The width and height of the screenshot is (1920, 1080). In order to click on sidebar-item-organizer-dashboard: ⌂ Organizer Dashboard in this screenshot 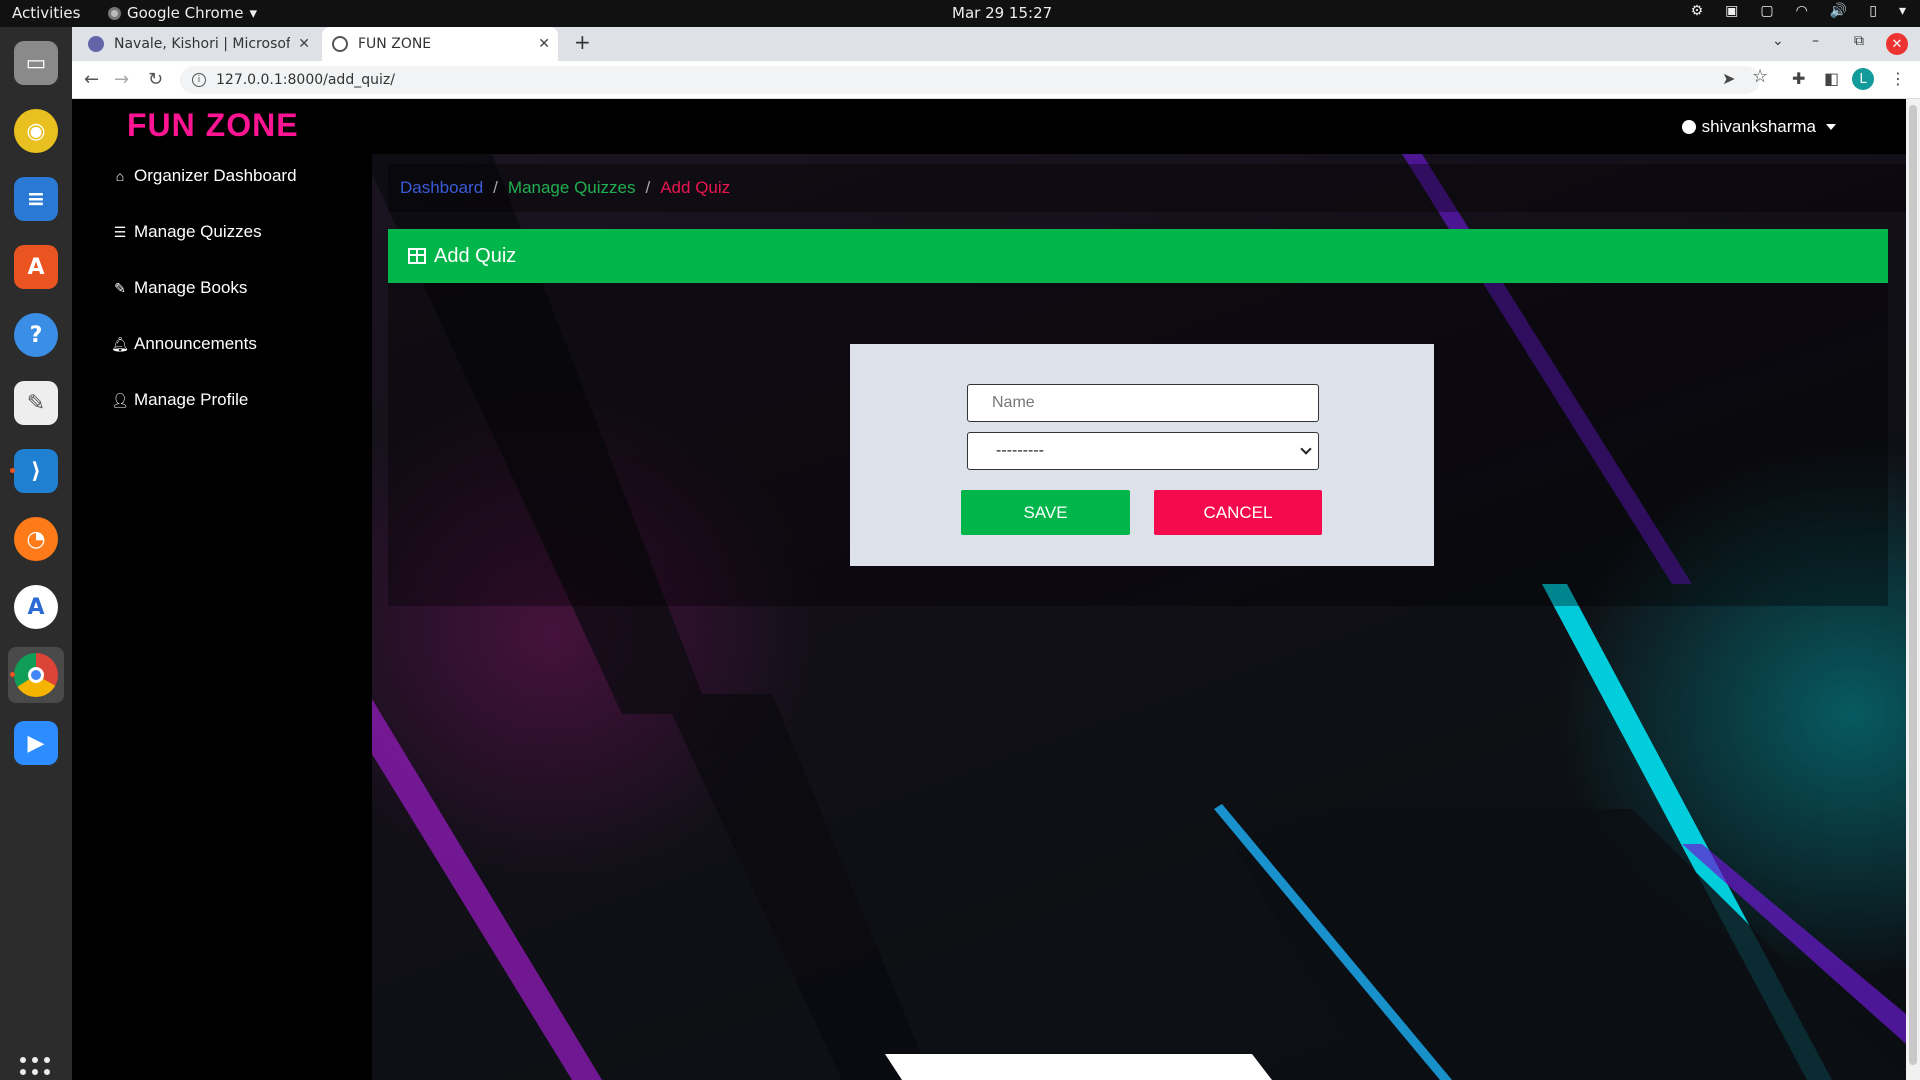, I will do `click(204, 176)`.